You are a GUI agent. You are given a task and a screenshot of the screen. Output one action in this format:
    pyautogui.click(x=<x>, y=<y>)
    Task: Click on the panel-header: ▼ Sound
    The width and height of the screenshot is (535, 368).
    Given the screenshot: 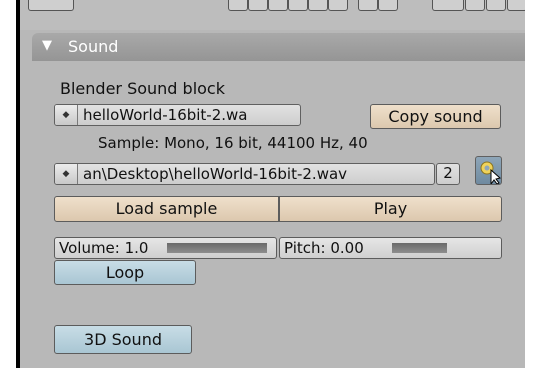 What is the action you would take?
    pyautogui.click(x=278, y=47)
    